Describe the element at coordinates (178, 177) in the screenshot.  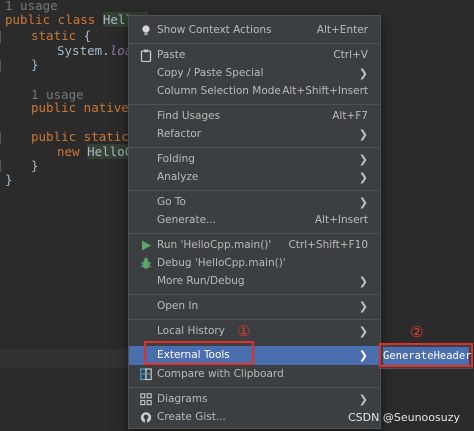
I see `menu-item-label: Analyze` at that location.